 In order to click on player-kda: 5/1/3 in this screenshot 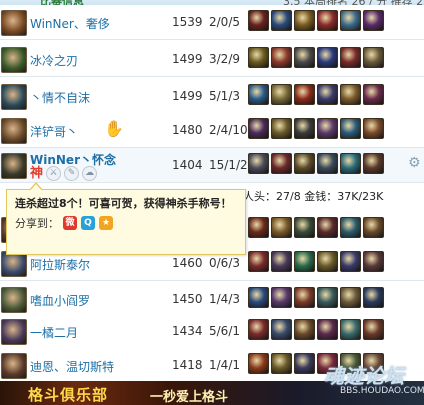, I will do `click(224, 96)`.